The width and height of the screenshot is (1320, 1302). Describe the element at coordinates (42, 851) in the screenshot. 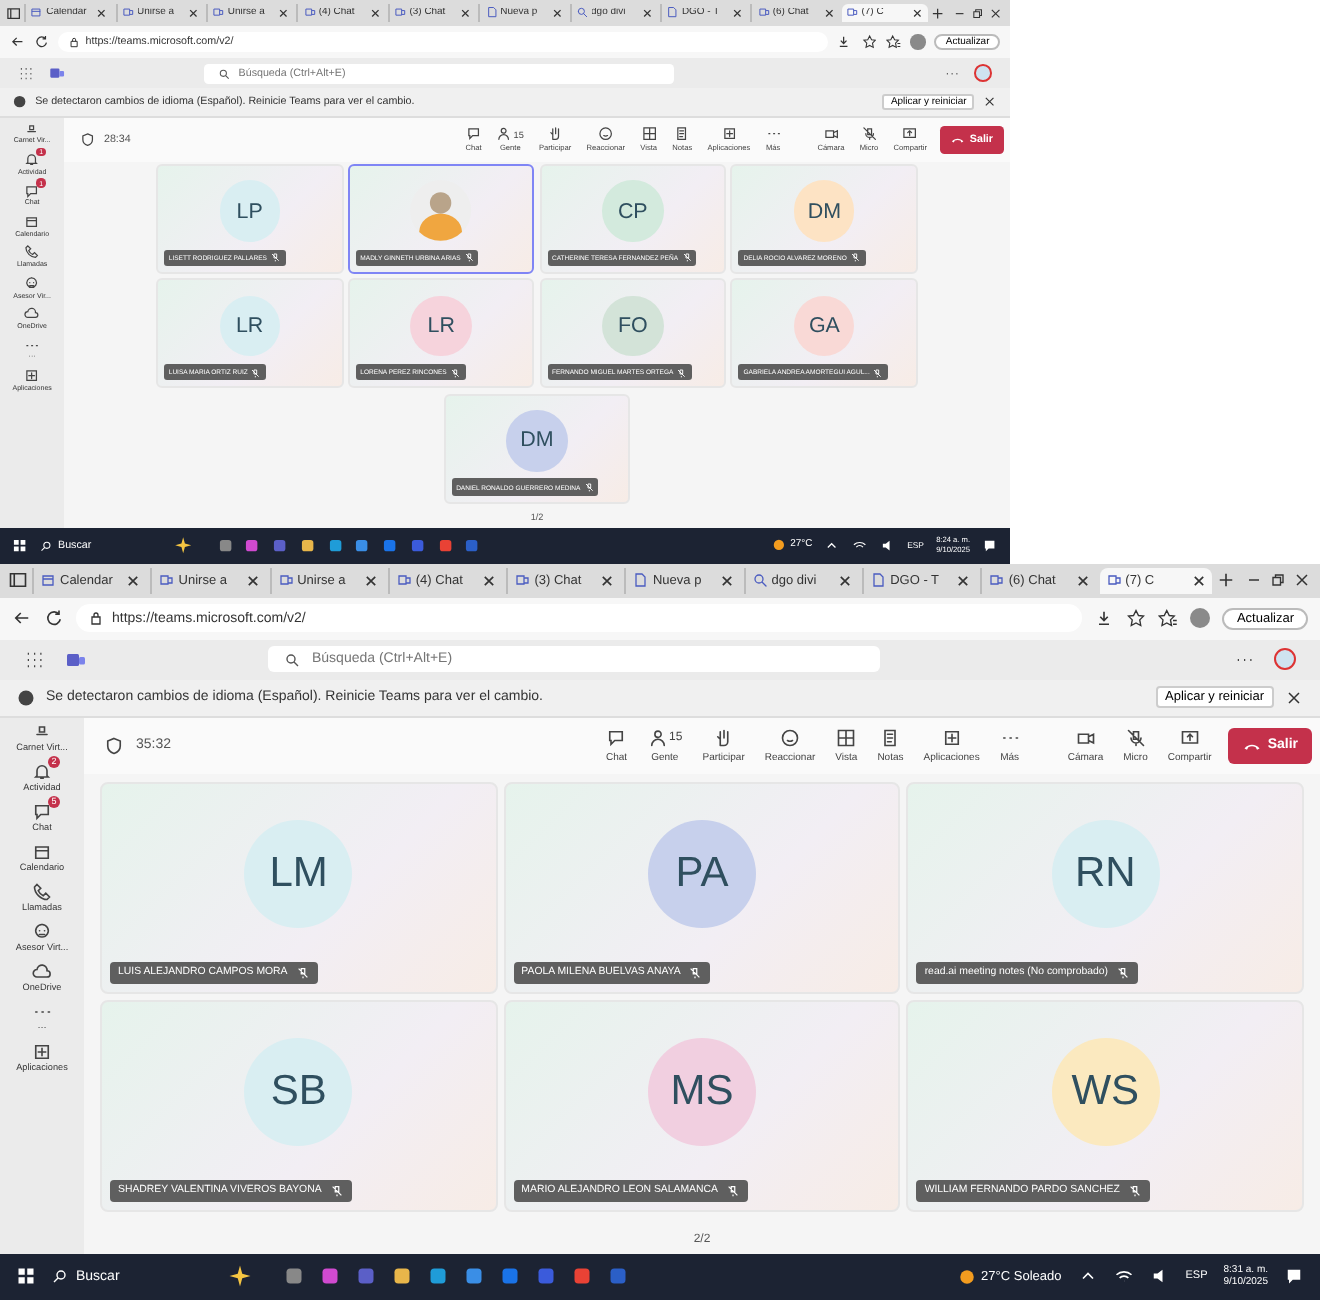

I see `calendar-icon` at that location.